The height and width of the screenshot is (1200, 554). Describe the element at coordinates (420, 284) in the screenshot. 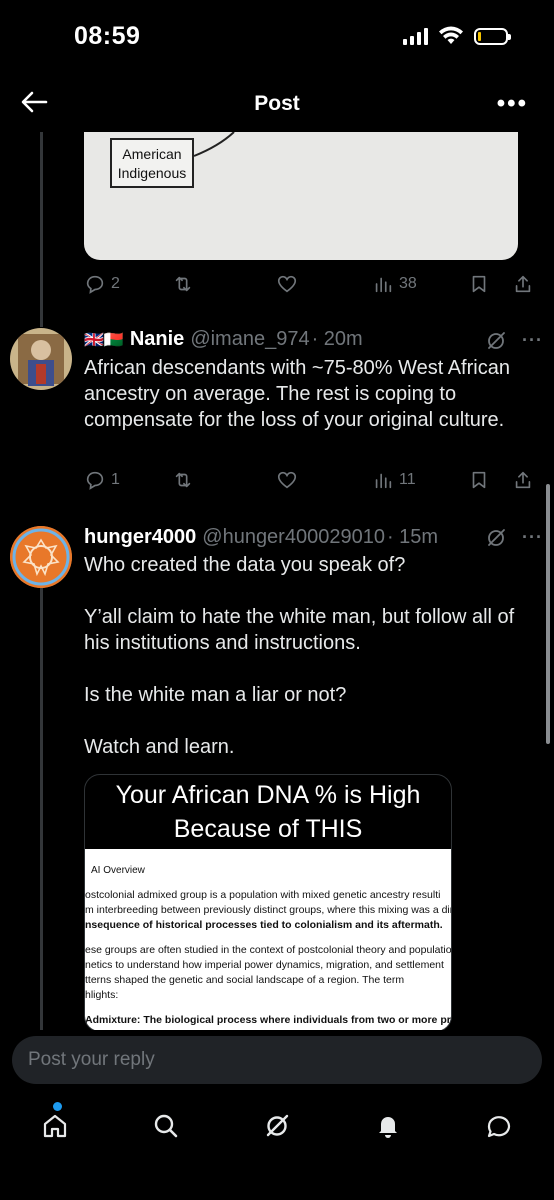

I see `views-button: 38` at that location.